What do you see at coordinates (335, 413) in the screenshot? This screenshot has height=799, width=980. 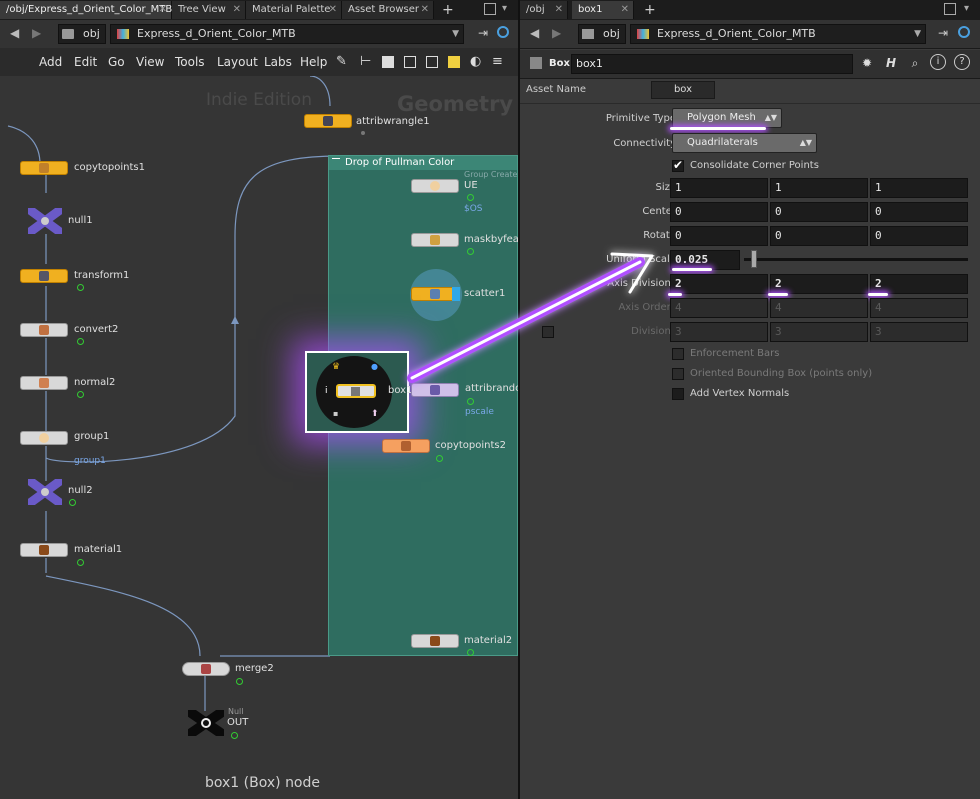 I see `lock-icon: ▪` at bounding box center [335, 413].